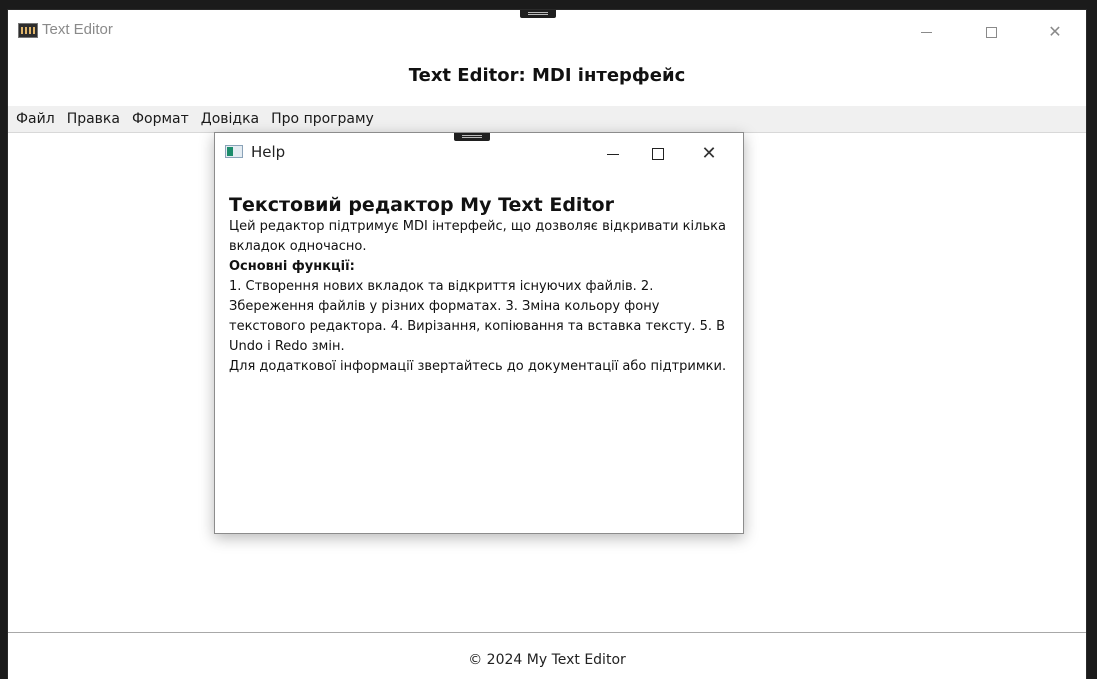 The width and height of the screenshot is (1097, 679). I want to click on menu-item-file: Файл, so click(35, 119).